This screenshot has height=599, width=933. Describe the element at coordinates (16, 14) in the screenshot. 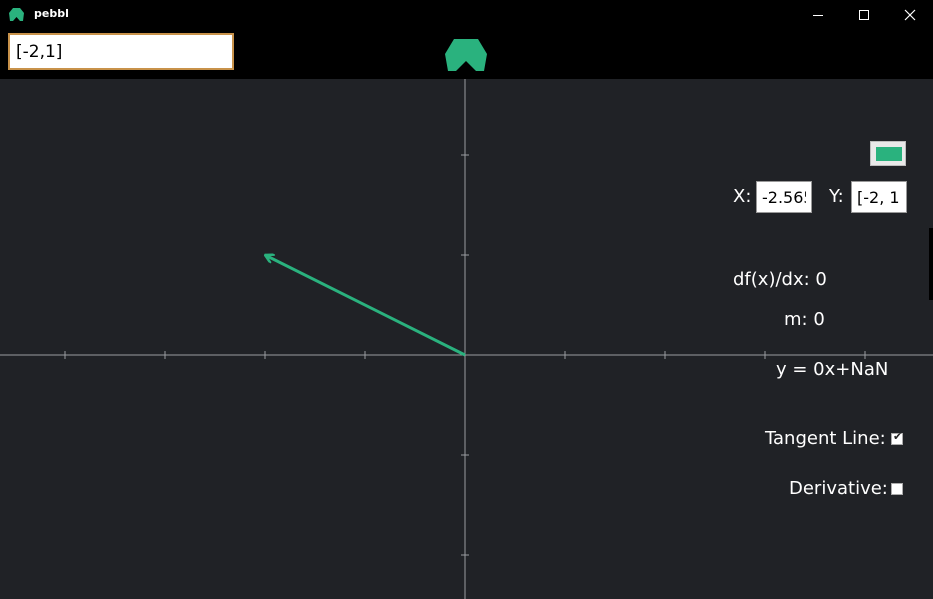

I see `app-logo-icon` at that location.